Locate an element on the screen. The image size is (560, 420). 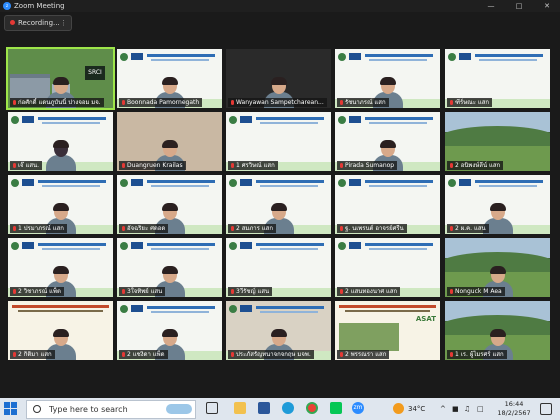
participant-tile: 2 สมภาร แสก is located at coordinates (278, 204).